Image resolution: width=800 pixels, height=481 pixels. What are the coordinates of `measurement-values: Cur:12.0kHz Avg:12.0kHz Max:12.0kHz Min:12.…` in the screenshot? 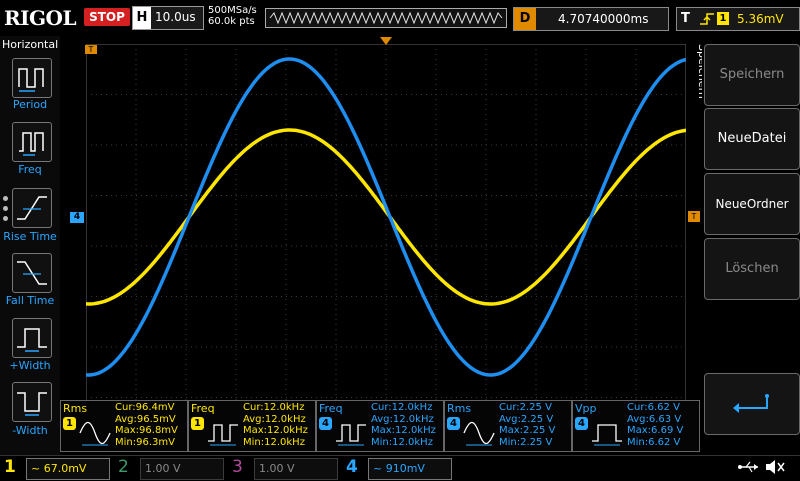 It's located at (403, 425).